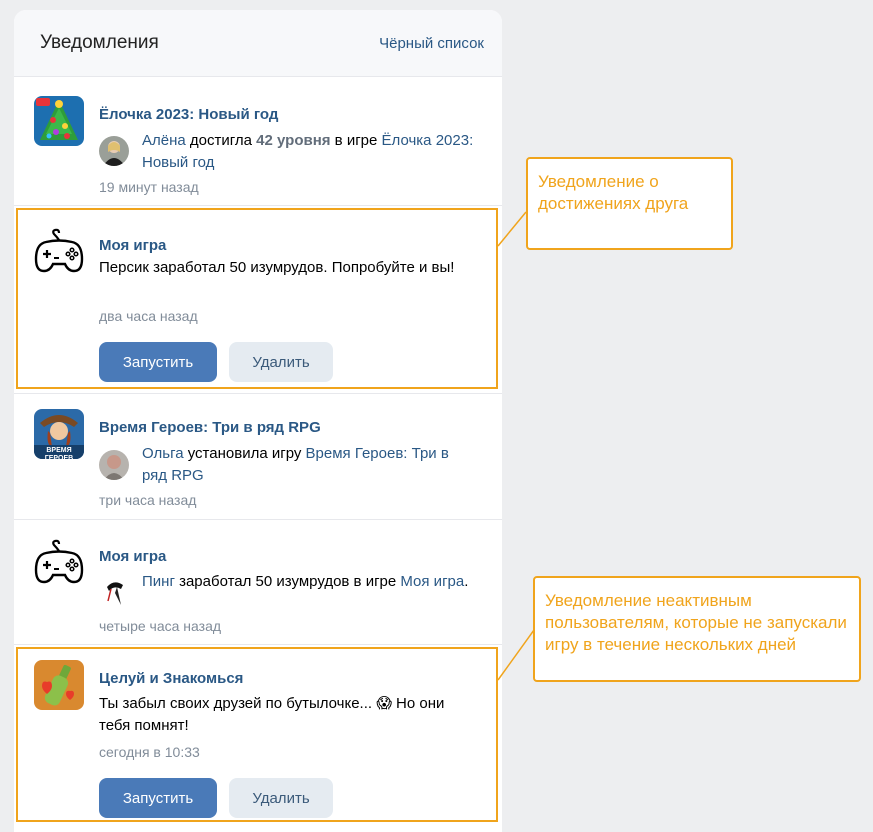 This screenshot has height=832, width=873. Describe the element at coordinates (158, 581) in the screenshot. I see `actor-link: Пинг` at that location.